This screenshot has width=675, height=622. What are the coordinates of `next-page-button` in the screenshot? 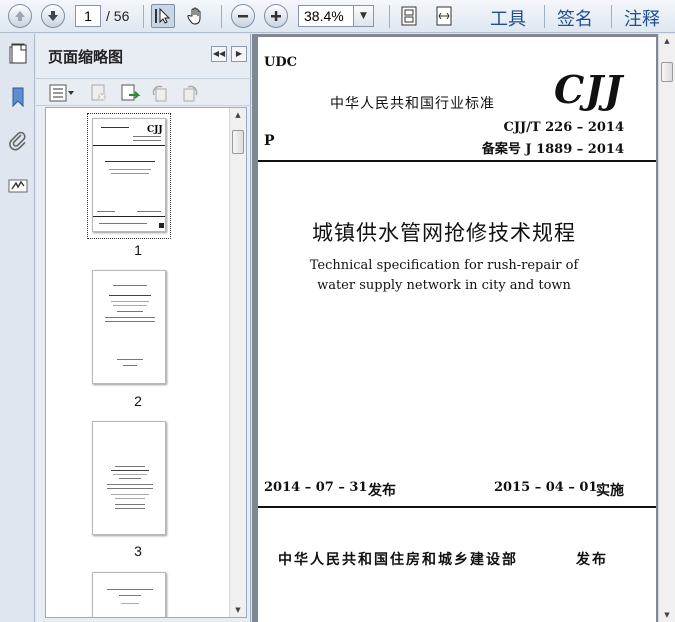 It's located at (53, 16).